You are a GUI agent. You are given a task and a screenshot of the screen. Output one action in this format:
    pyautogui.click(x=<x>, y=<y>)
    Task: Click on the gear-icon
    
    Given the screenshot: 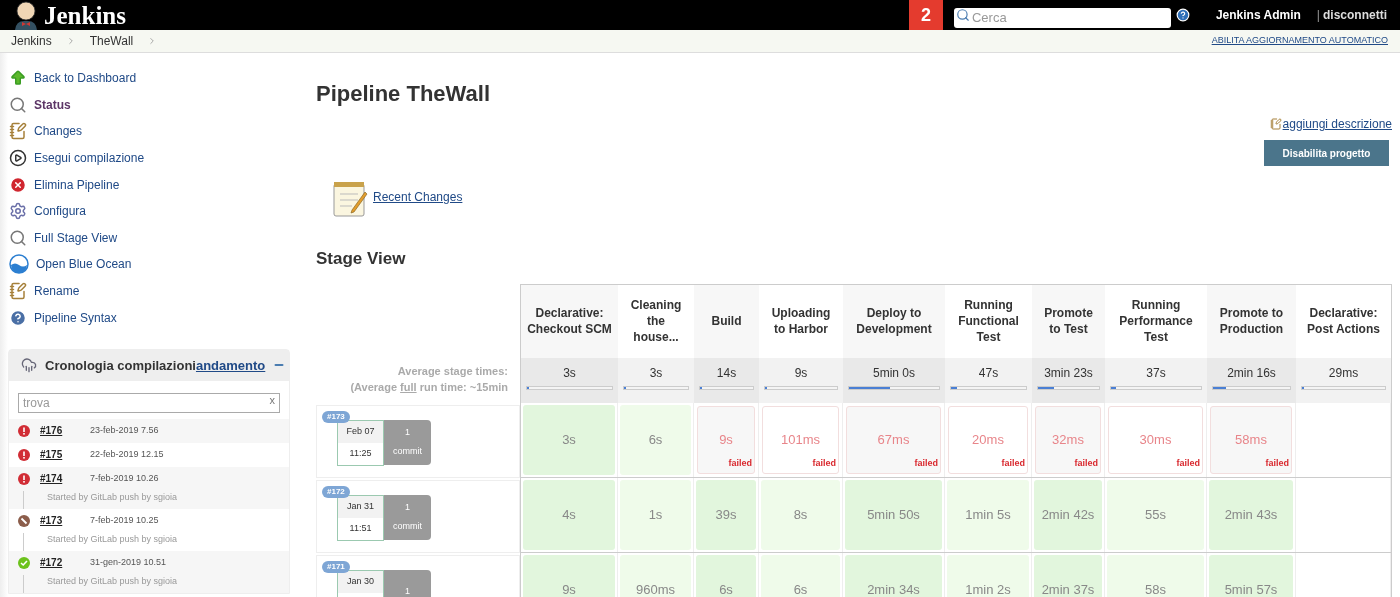 What is the action you would take?
    pyautogui.click(x=18, y=211)
    